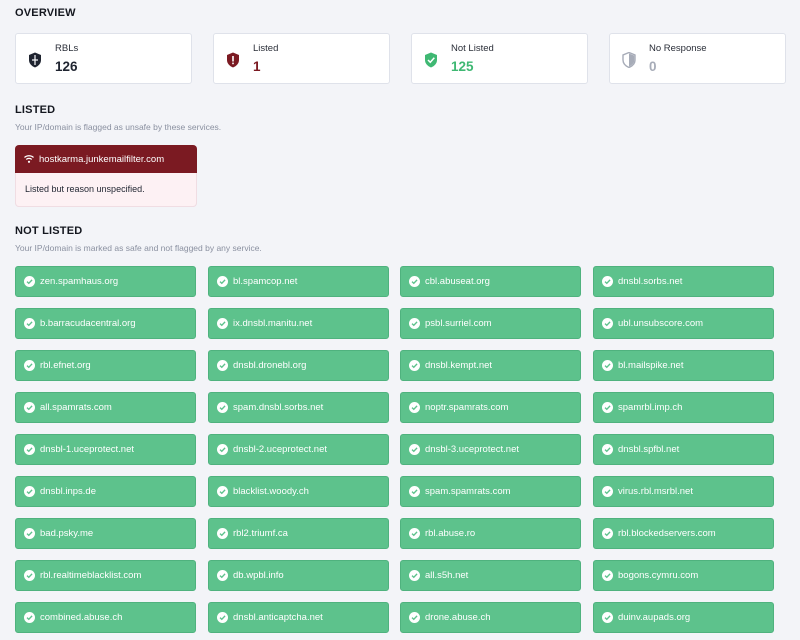  What do you see at coordinates (490, 365) in the screenshot?
I see `not-listed-item: dnsbl.kempt.net` at bounding box center [490, 365].